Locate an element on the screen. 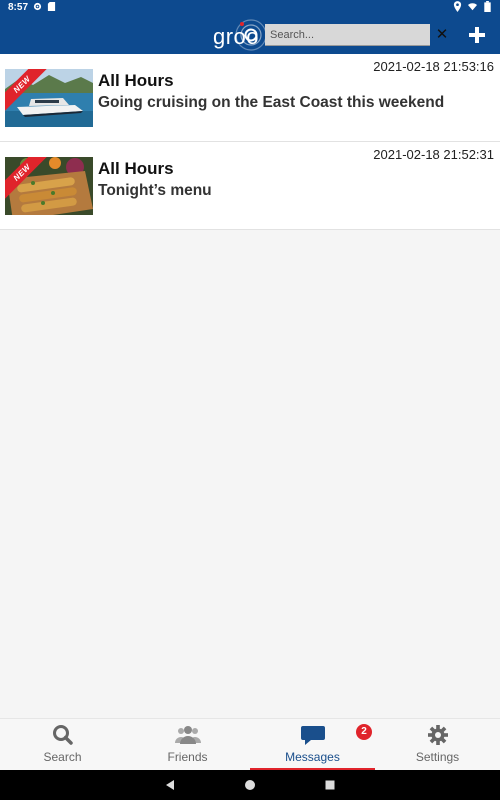  message-timestamp: 2021-02-18 21:52:31 is located at coordinates (433, 154).